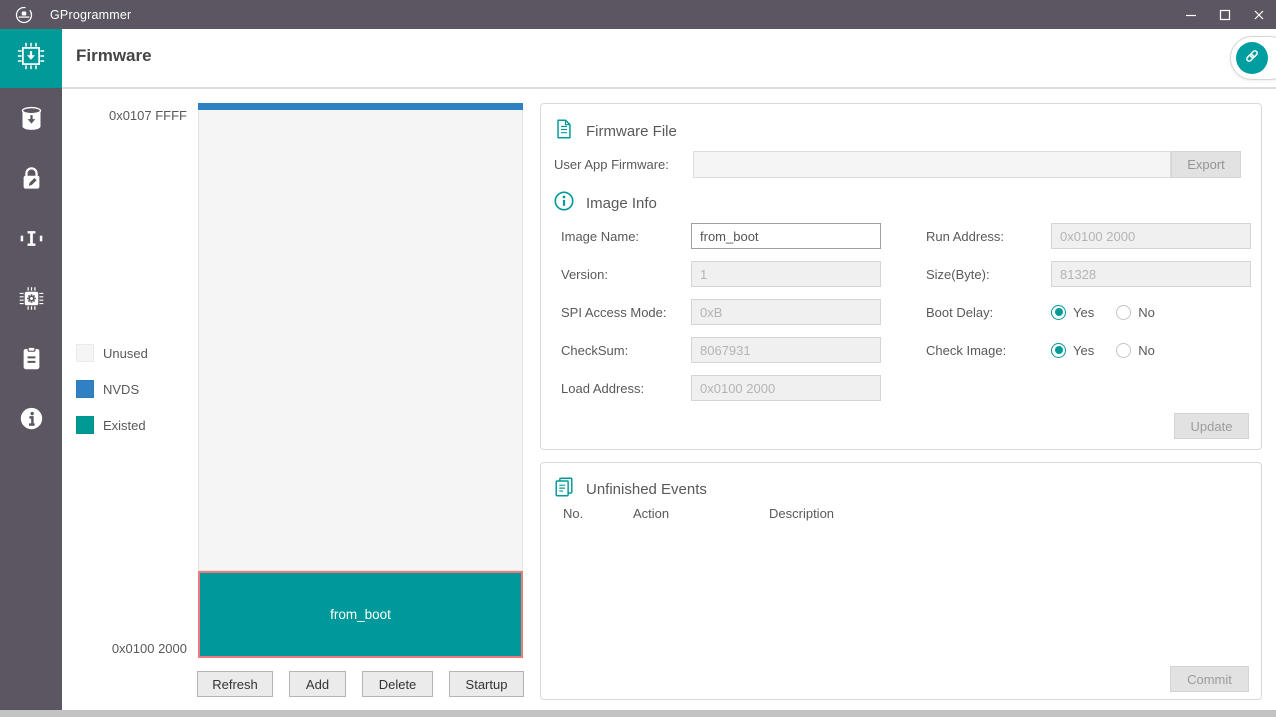 This screenshot has width=1276, height=717. Describe the element at coordinates (766, 513) in the screenshot. I see `events-table-header: No. Action Description` at that location.